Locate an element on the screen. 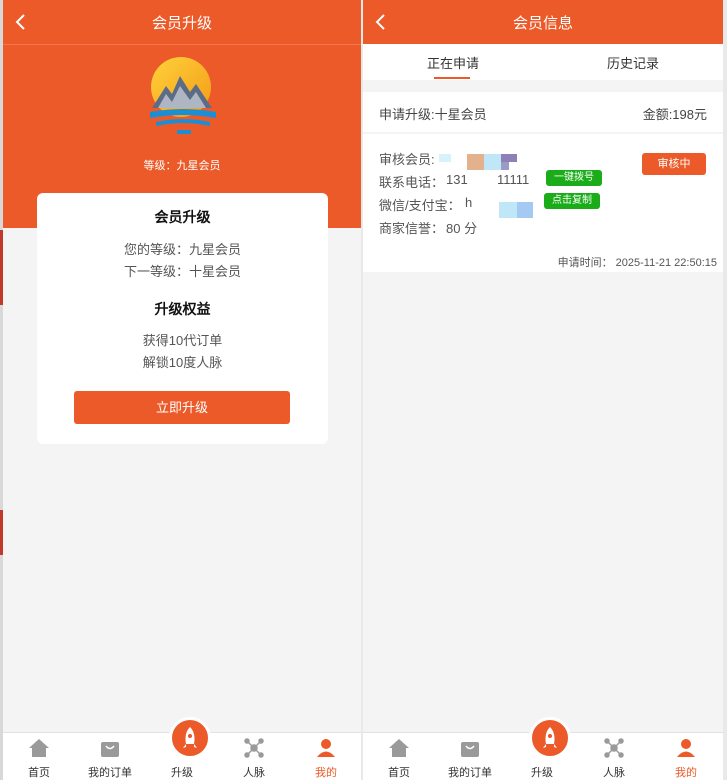 Image resolution: width=727 pixels, height=780 pixels. phone-label: 联系电话： is located at coordinates (412, 182).